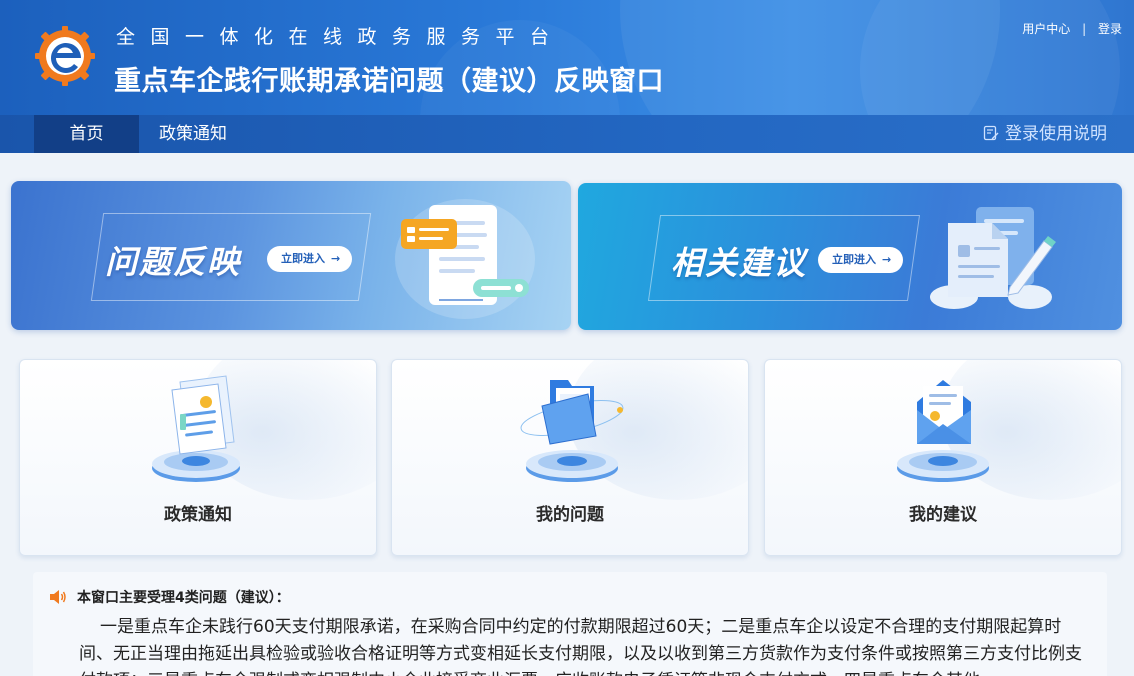 The height and width of the screenshot is (676, 1134). What do you see at coordinates (173, 262) in the screenshot?
I see `banner-title: 问题反映` at bounding box center [173, 262].